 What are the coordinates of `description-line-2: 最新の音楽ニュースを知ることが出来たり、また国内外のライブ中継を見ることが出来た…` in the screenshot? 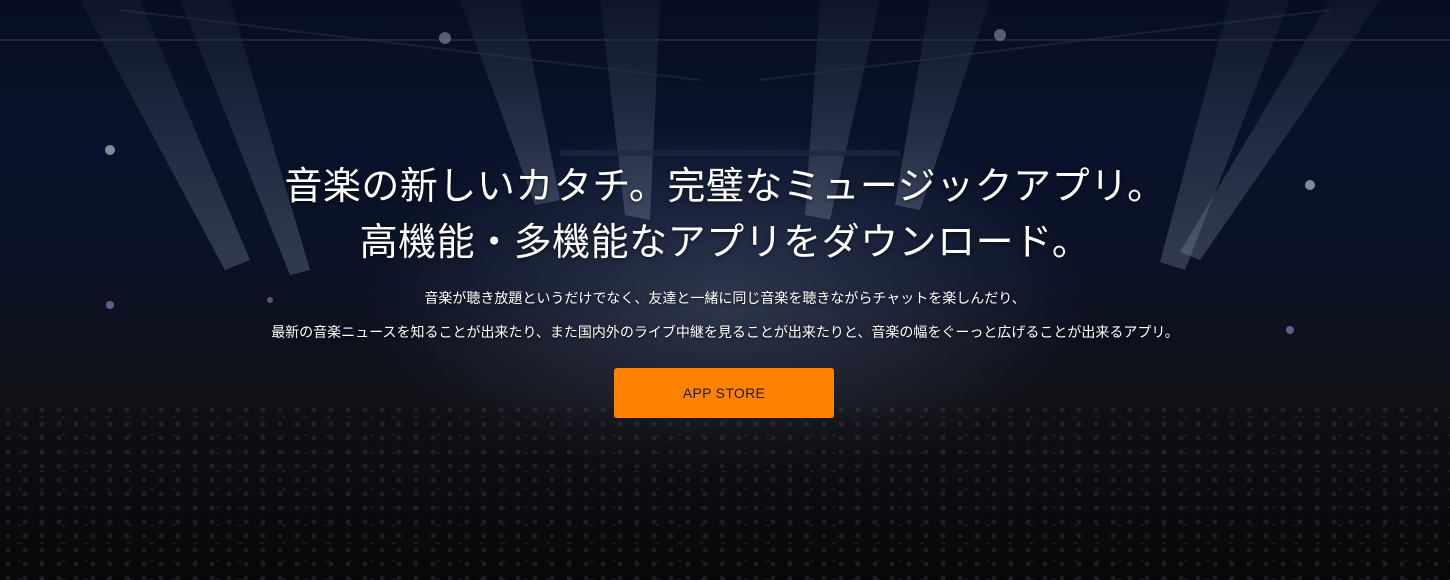 It's located at (725, 333).